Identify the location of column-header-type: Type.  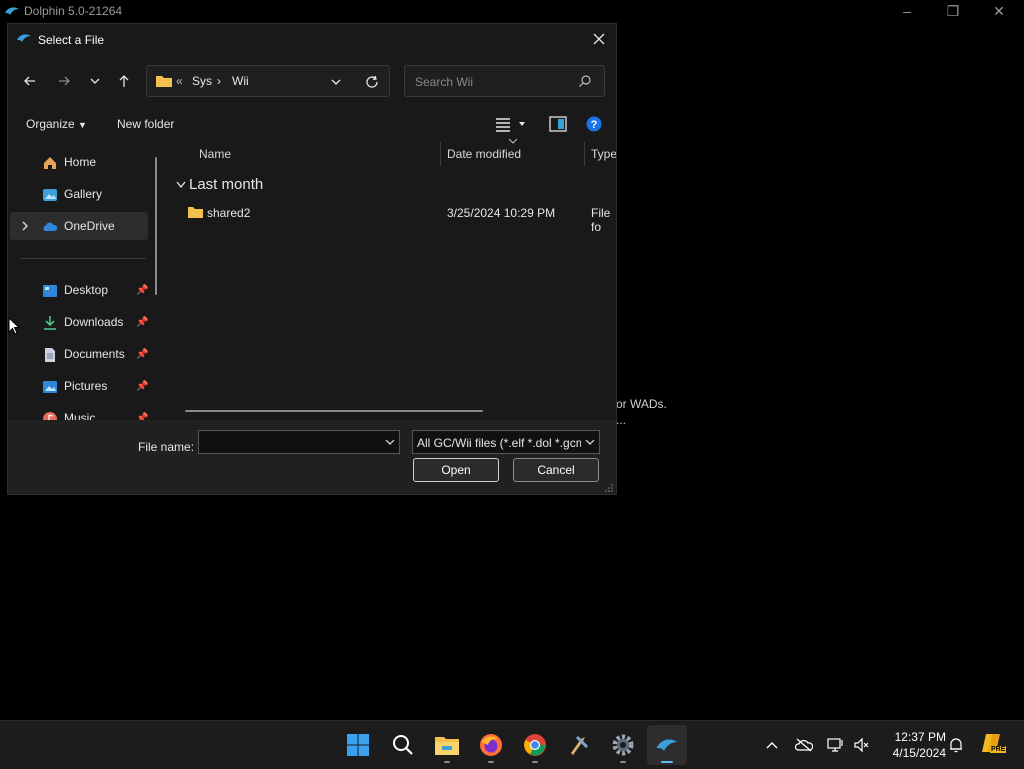
(603, 154).